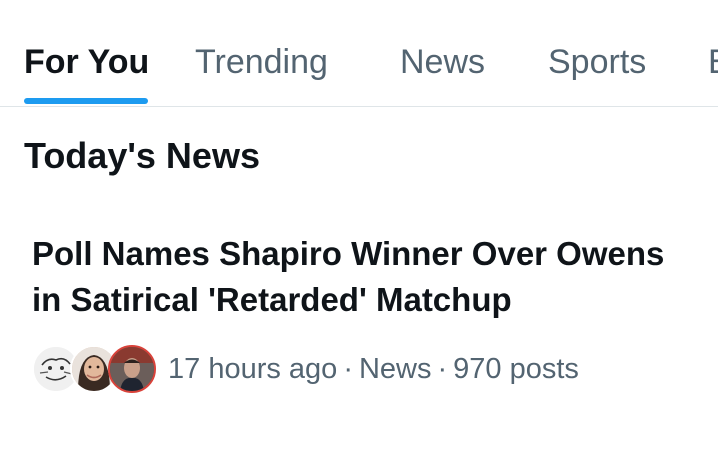 The image size is (718, 460). I want to click on story-meta-text: 17 hours ago · News · 970 posts, so click(373, 369).